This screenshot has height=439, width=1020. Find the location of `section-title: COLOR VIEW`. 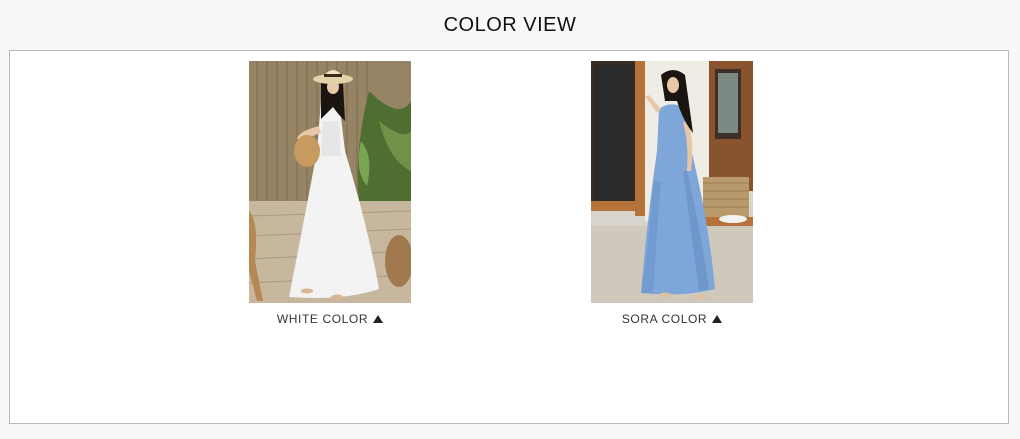

section-title: COLOR VIEW is located at coordinates (510, 25).